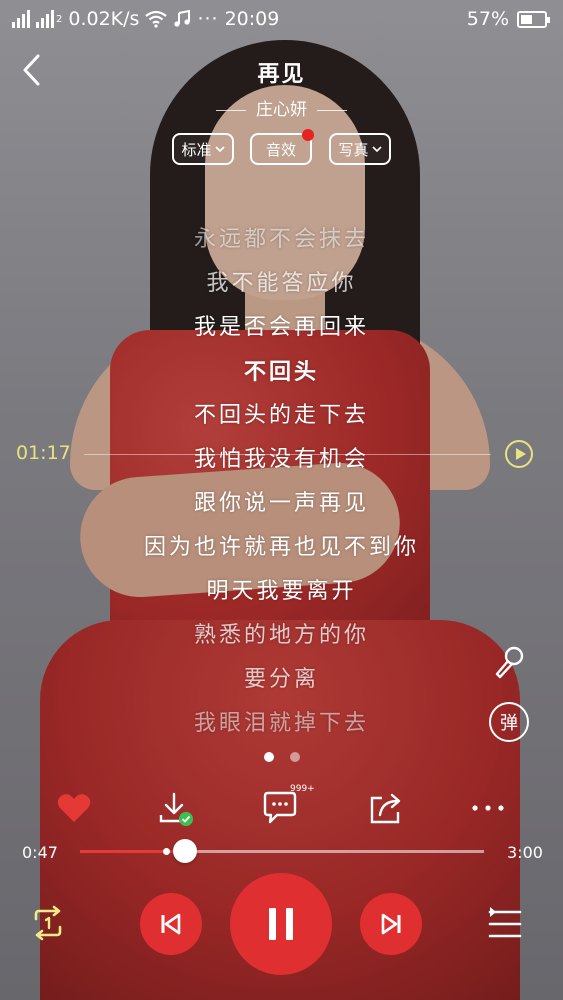  What do you see at coordinates (281, 459) in the screenshot?
I see `lyric-line: 我怕我没有机会` at bounding box center [281, 459].